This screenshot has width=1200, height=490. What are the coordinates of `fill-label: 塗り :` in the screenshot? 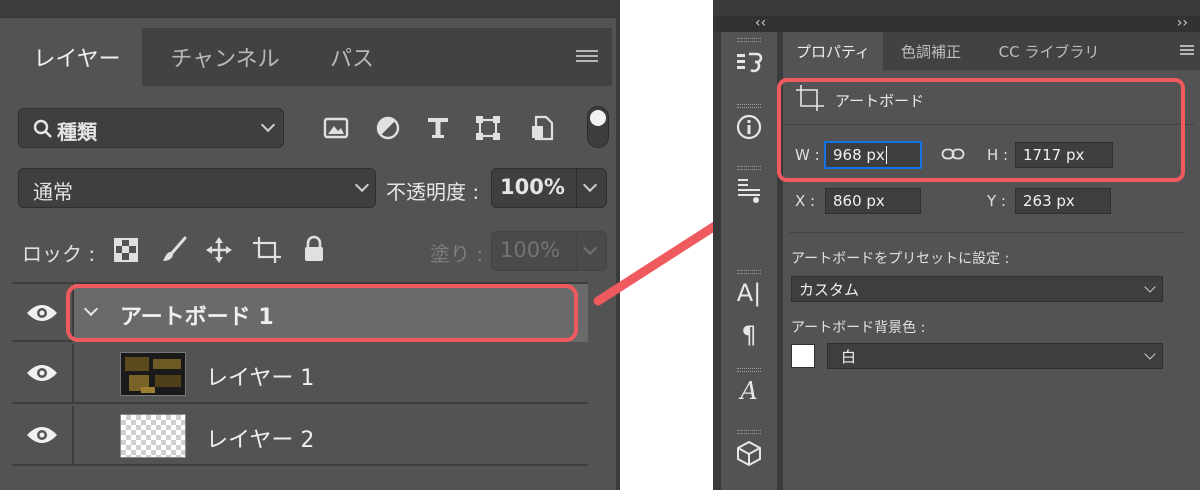 It's located at (457, 254).